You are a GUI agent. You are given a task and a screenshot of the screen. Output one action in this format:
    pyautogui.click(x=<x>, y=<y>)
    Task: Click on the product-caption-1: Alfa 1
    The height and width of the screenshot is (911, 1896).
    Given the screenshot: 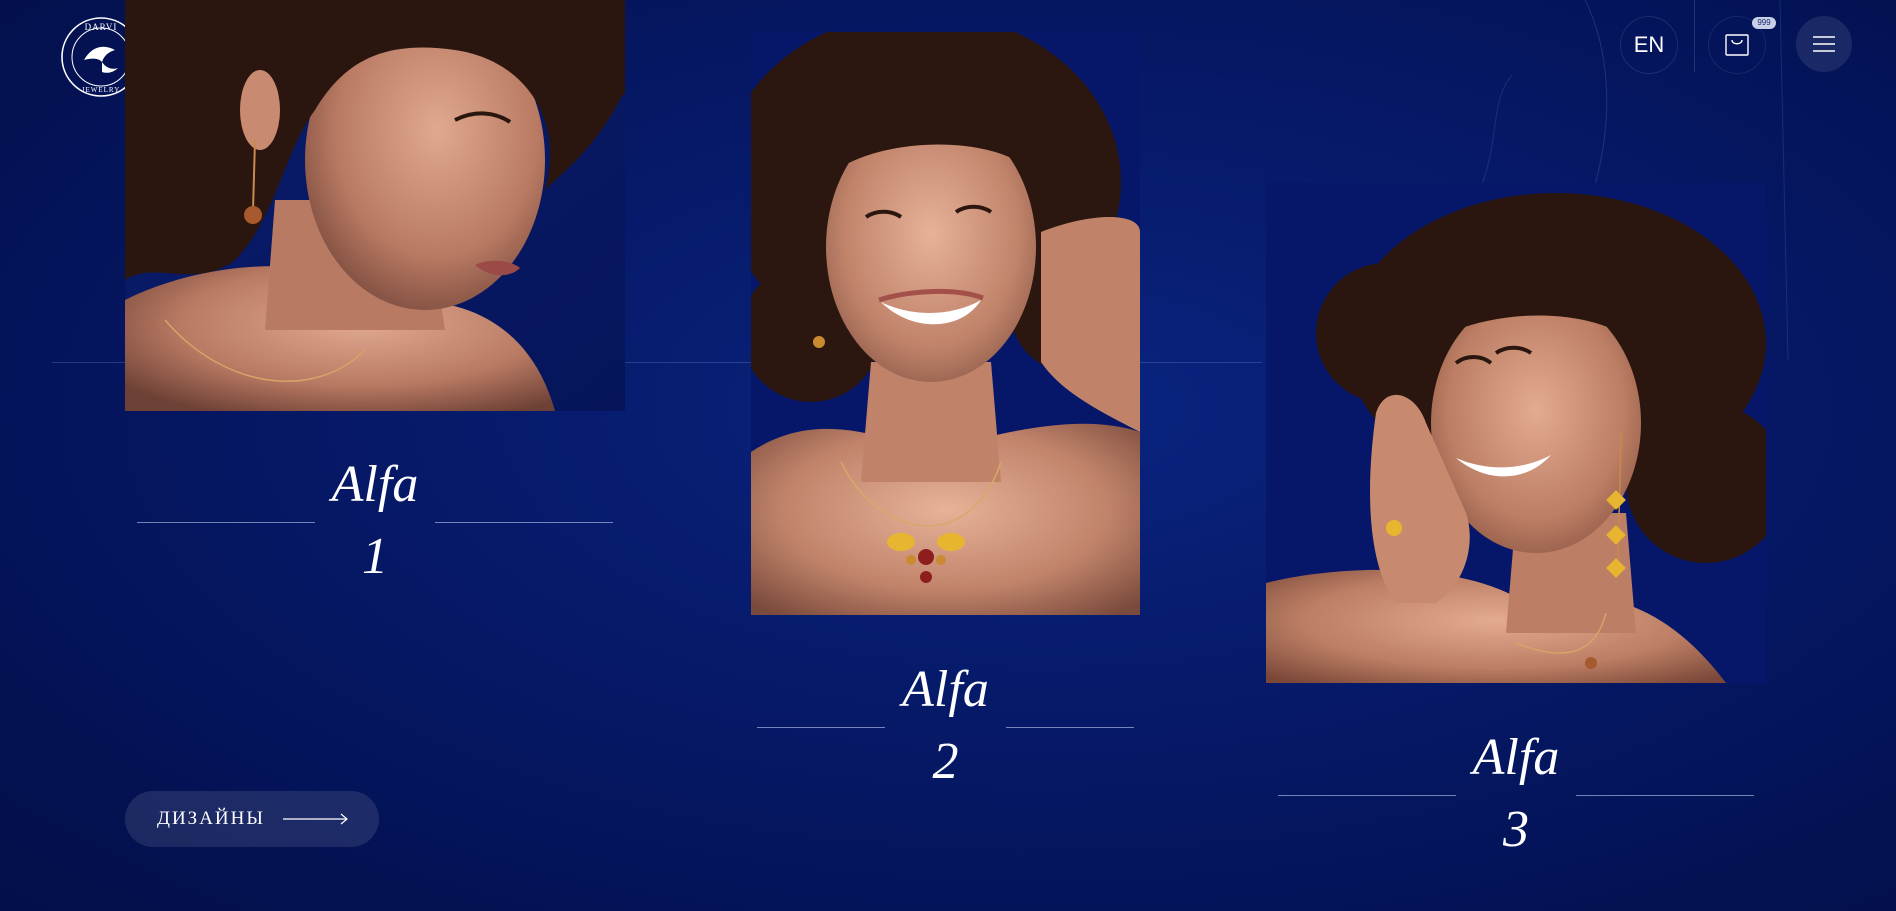 What is the action you would take?
    pyautogui.click(x=375, y=525)
    